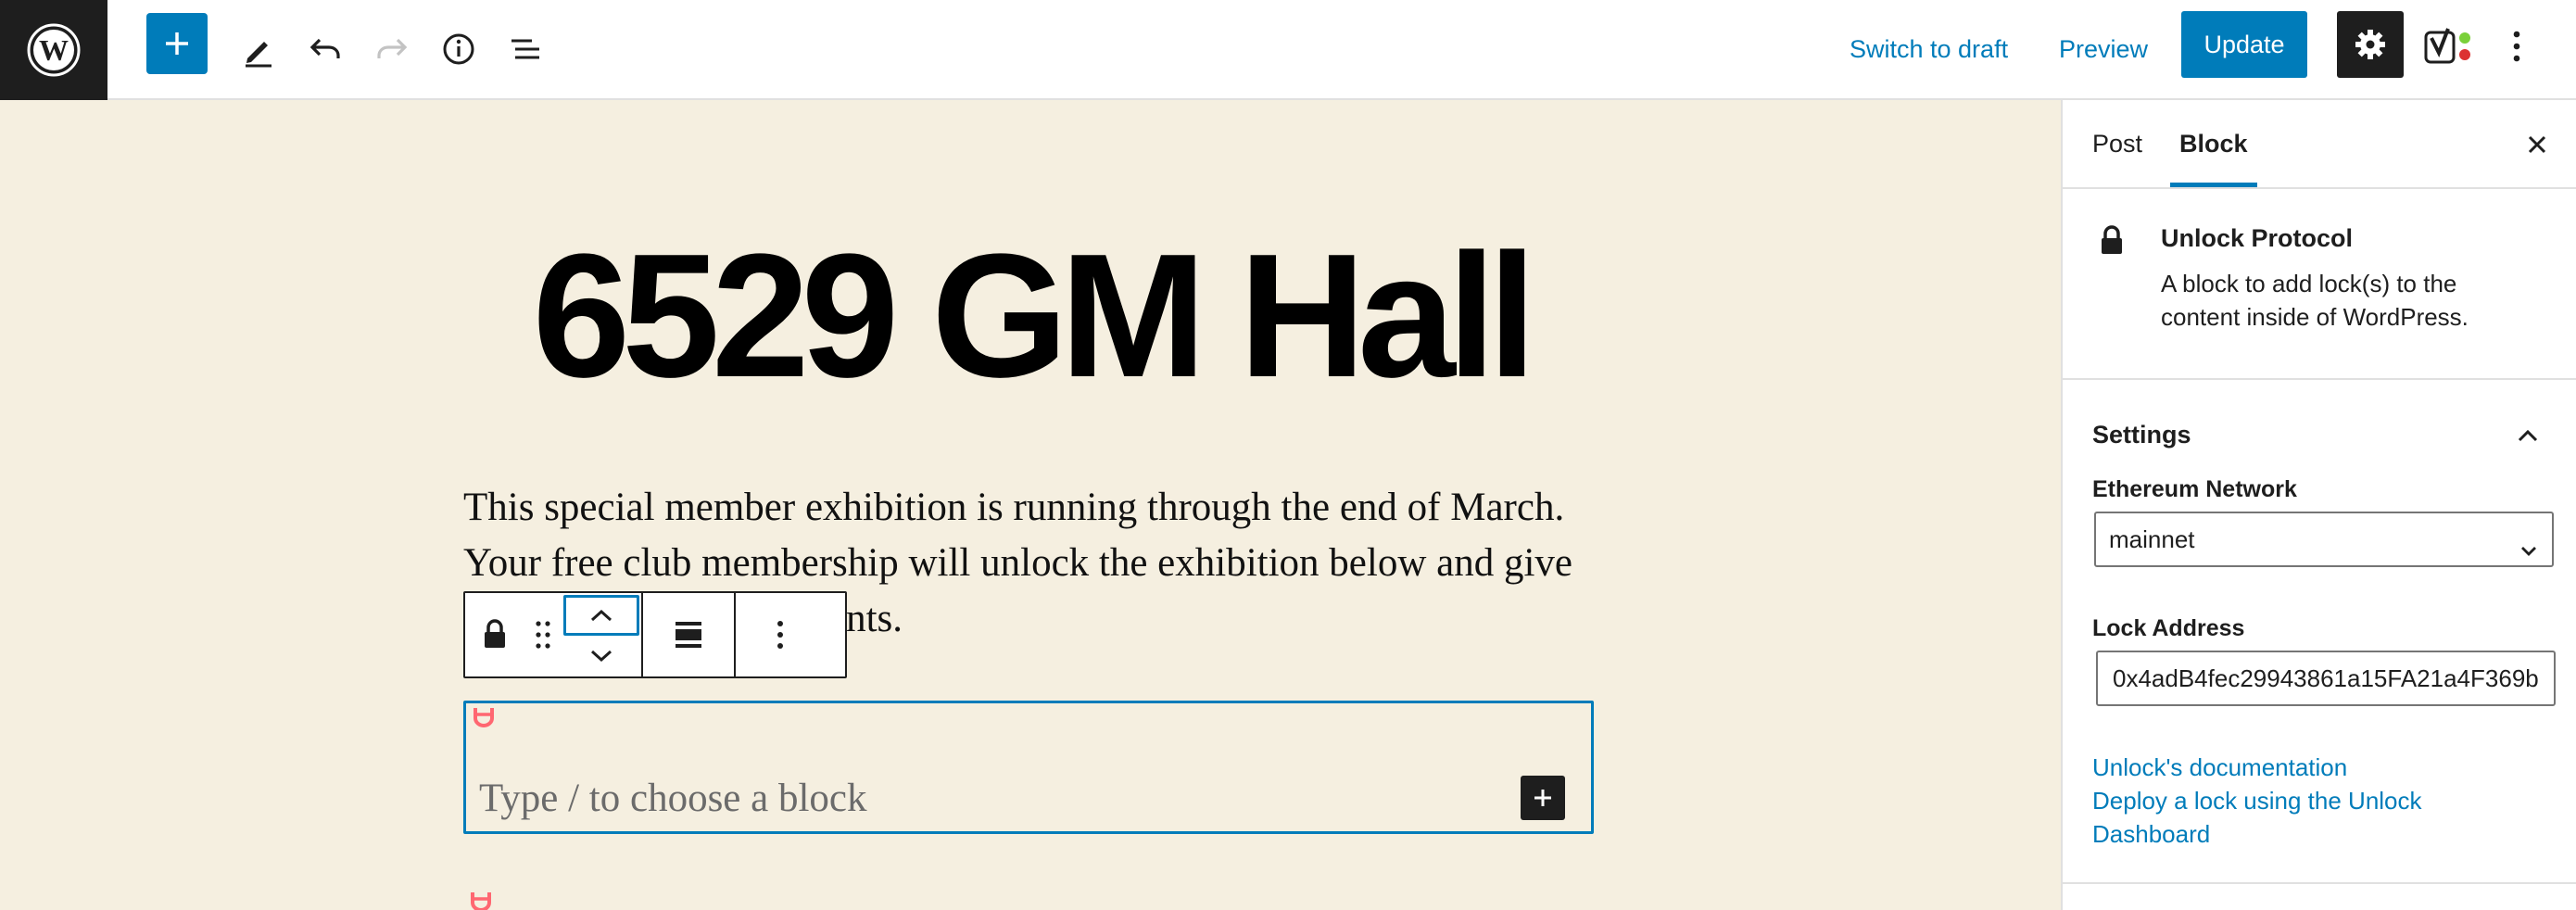 Image resolution: width=2576 pixels, height=910 pixels. What do you see at coordinates (2257, 800) in the screenshot?
I see `deploy-lock-link: Deploy a lock using the Unlock` at bounding box center [2257, 800].